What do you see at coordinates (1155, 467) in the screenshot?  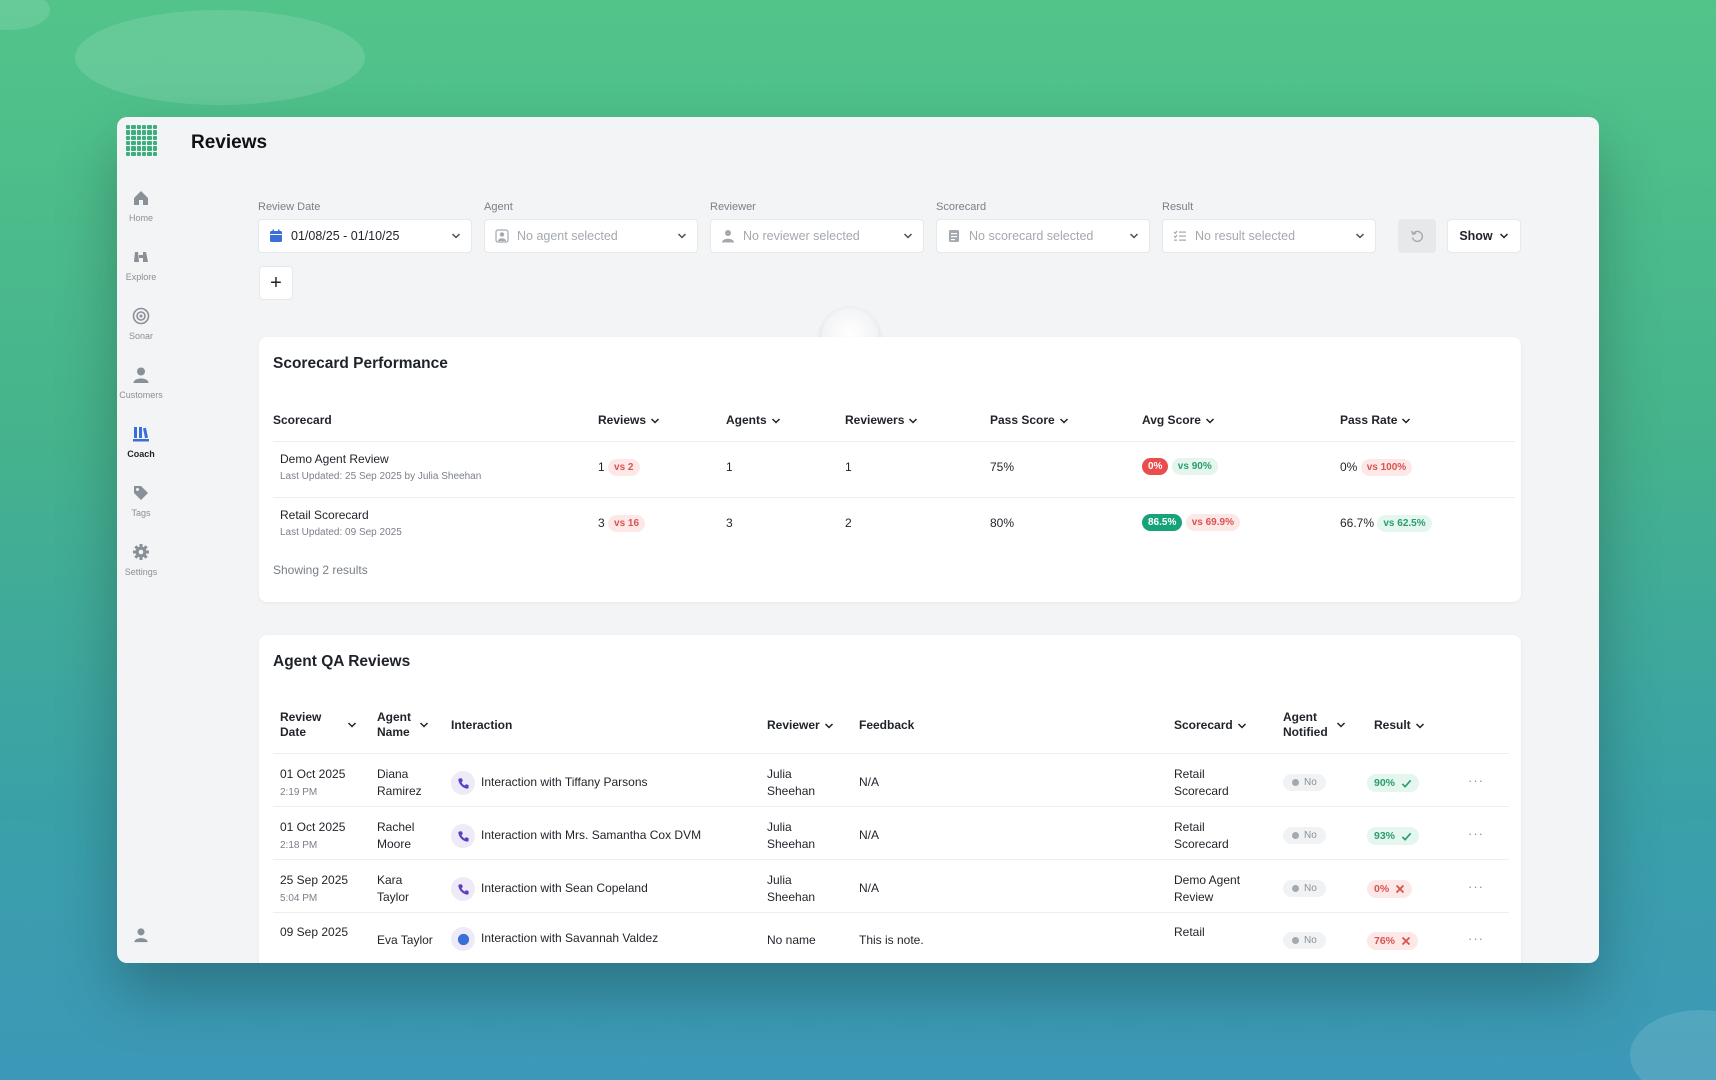 I see `avg-score-badge: 0%` at bounding box center [1155, 467].